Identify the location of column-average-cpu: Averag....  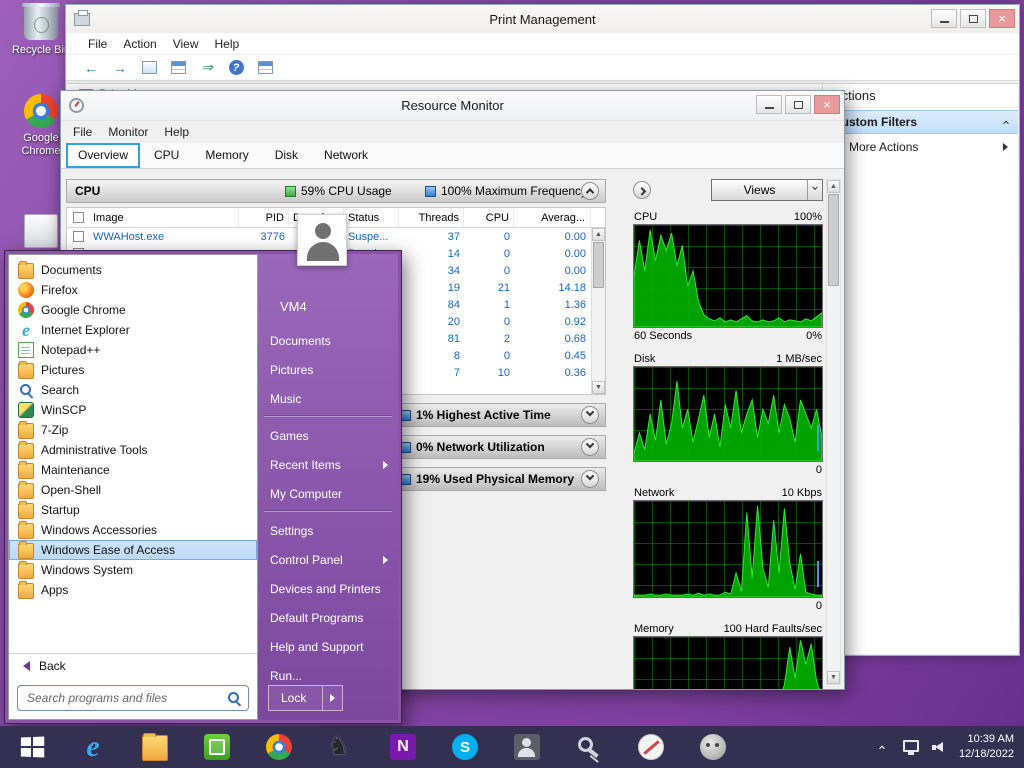
(552, 217).